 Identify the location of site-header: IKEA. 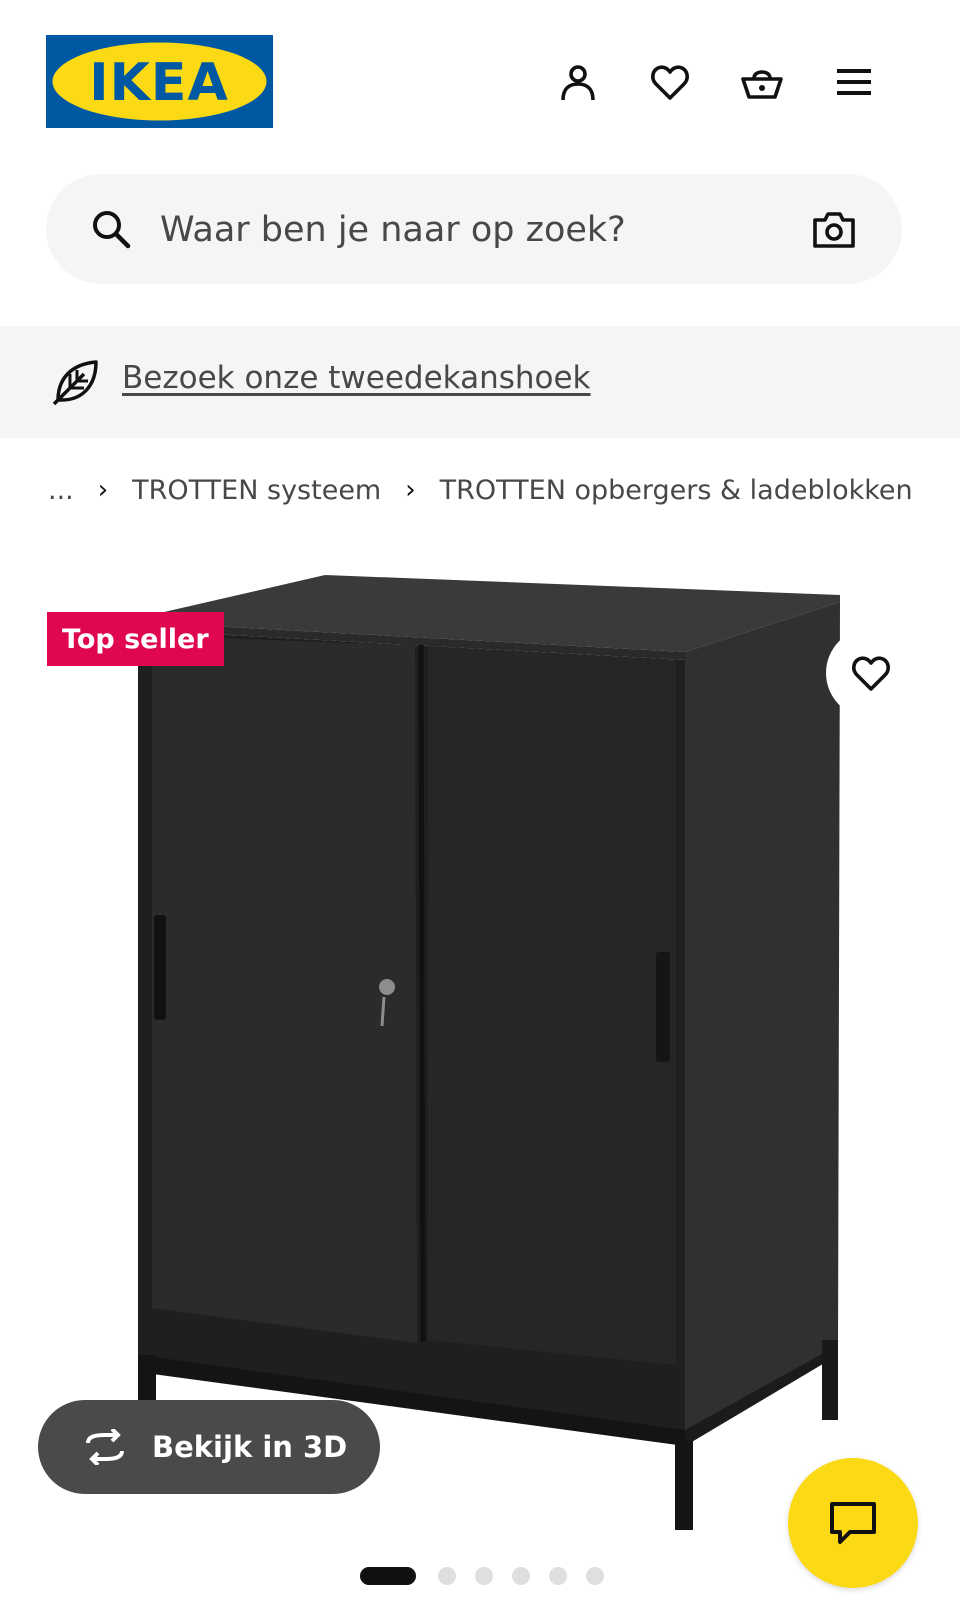
(480, 80).